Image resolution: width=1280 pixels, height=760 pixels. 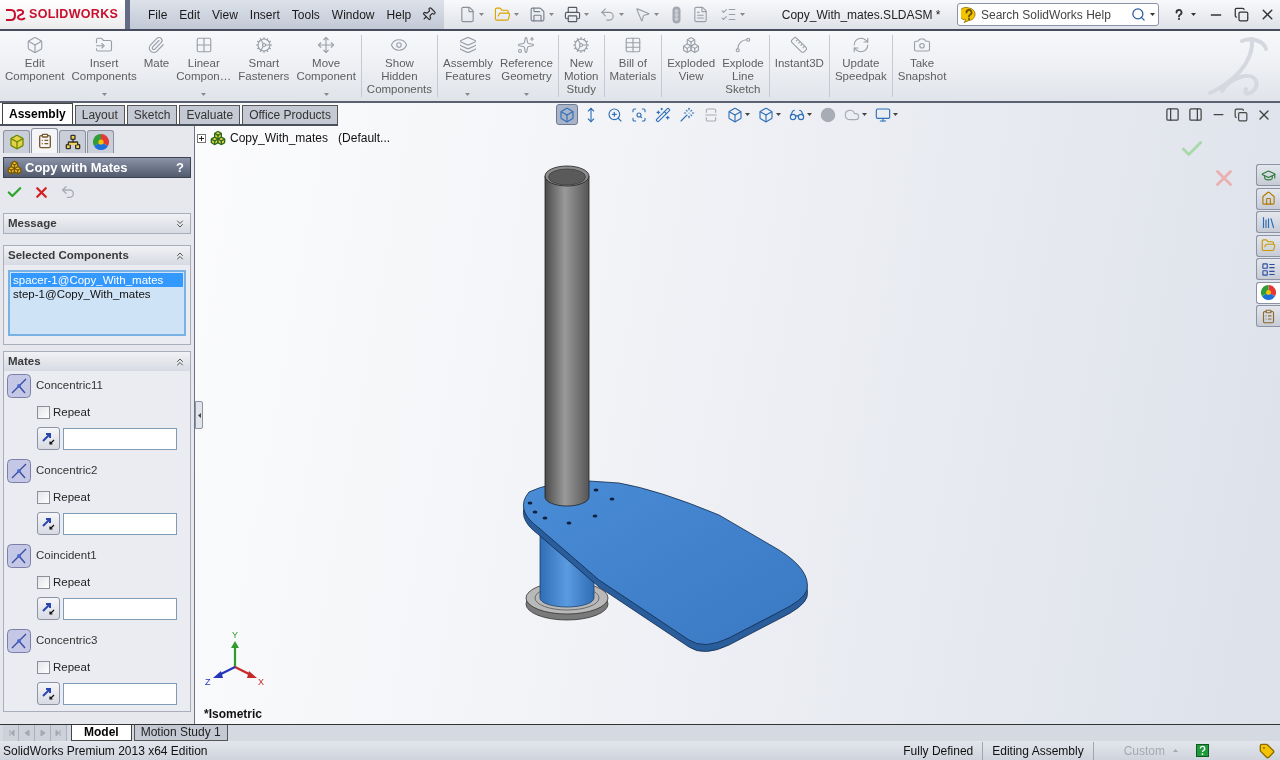 I want to click on printer-icon, so click(x=573, y=14).